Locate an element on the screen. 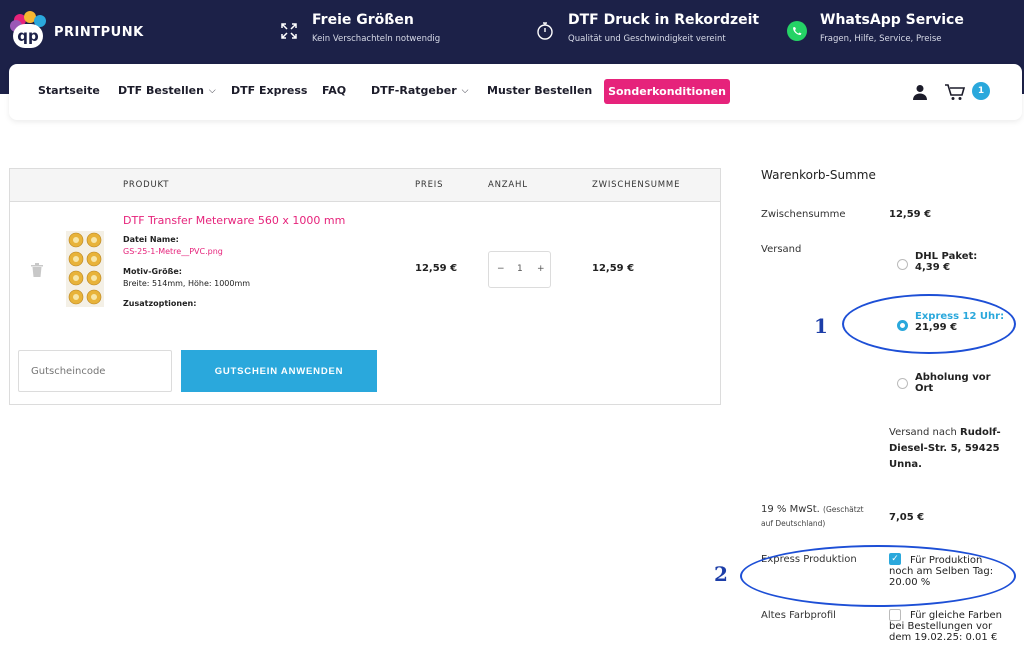 The height and width of the screenshot is (648, 1024). increase-qty-button: + is located at coordinates (541, 269).